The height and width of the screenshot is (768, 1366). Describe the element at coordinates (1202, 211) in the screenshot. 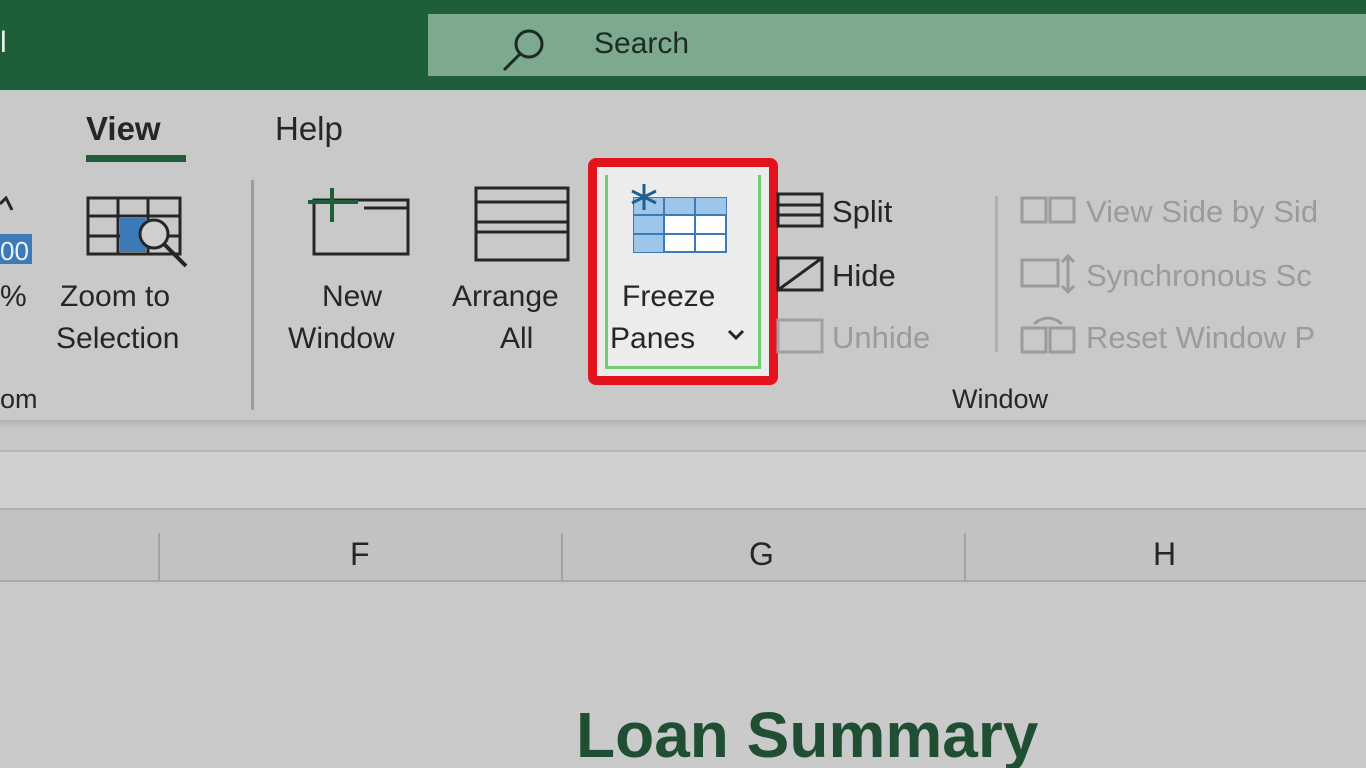

I see `view-side-by-side-label: View Side by Sid` at that location.